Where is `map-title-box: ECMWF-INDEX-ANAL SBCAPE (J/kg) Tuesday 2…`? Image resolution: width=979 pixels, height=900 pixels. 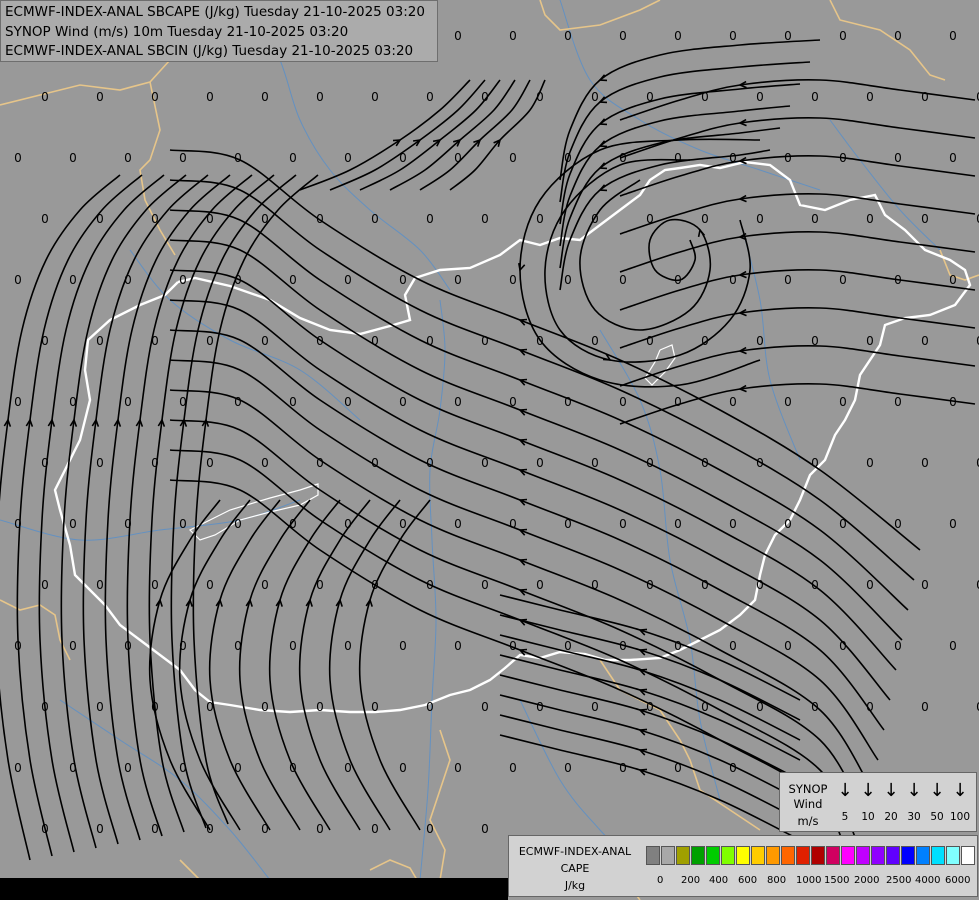 map-title-box: ECMWF-INDEX-ANAL SBCAPE (J/kg) Tuesday 2… is located at coordinates (219, 31).